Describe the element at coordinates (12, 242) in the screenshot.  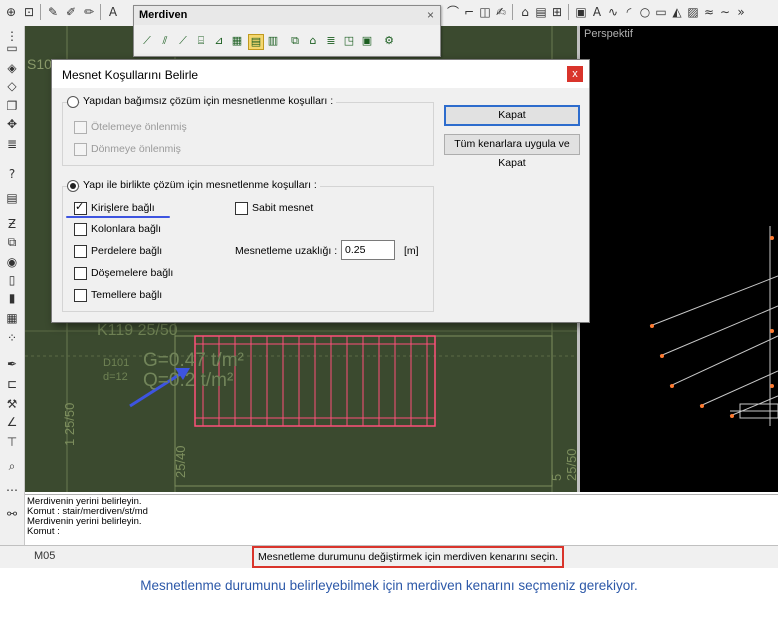
I see `duplicate-icon: ⧉` at that location.